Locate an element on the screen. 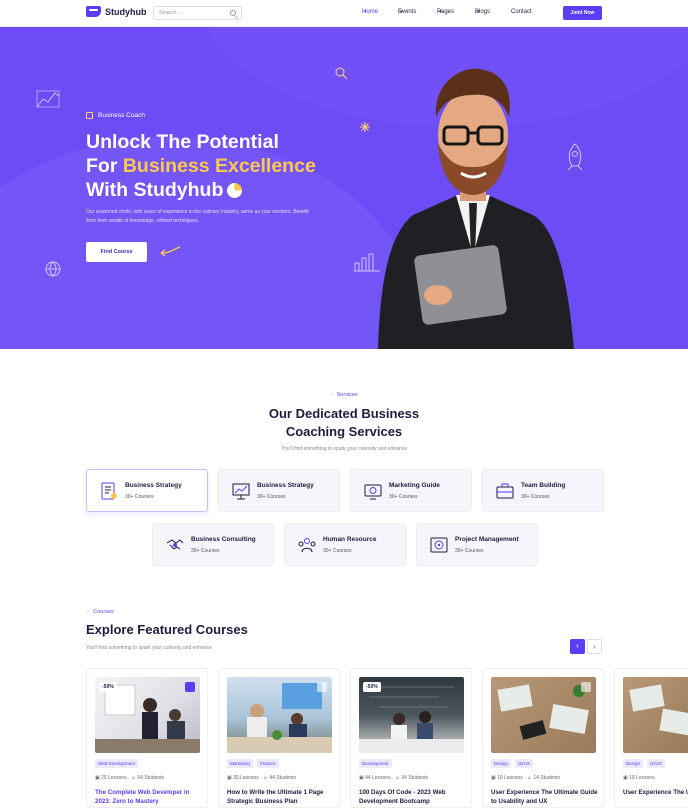 The image size is (688, 808). hero-title-accent: Business Excellence is located at coordinates (219, 166).